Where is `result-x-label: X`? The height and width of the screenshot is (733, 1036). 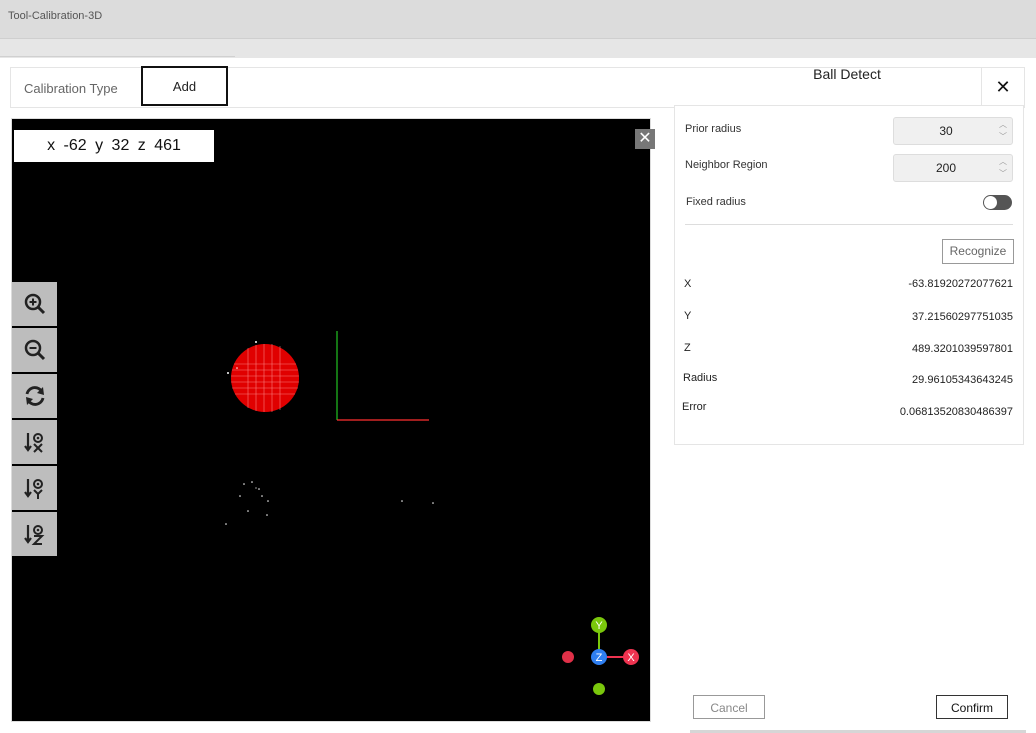 result-x-label: X is located at coordinates (688, 284).